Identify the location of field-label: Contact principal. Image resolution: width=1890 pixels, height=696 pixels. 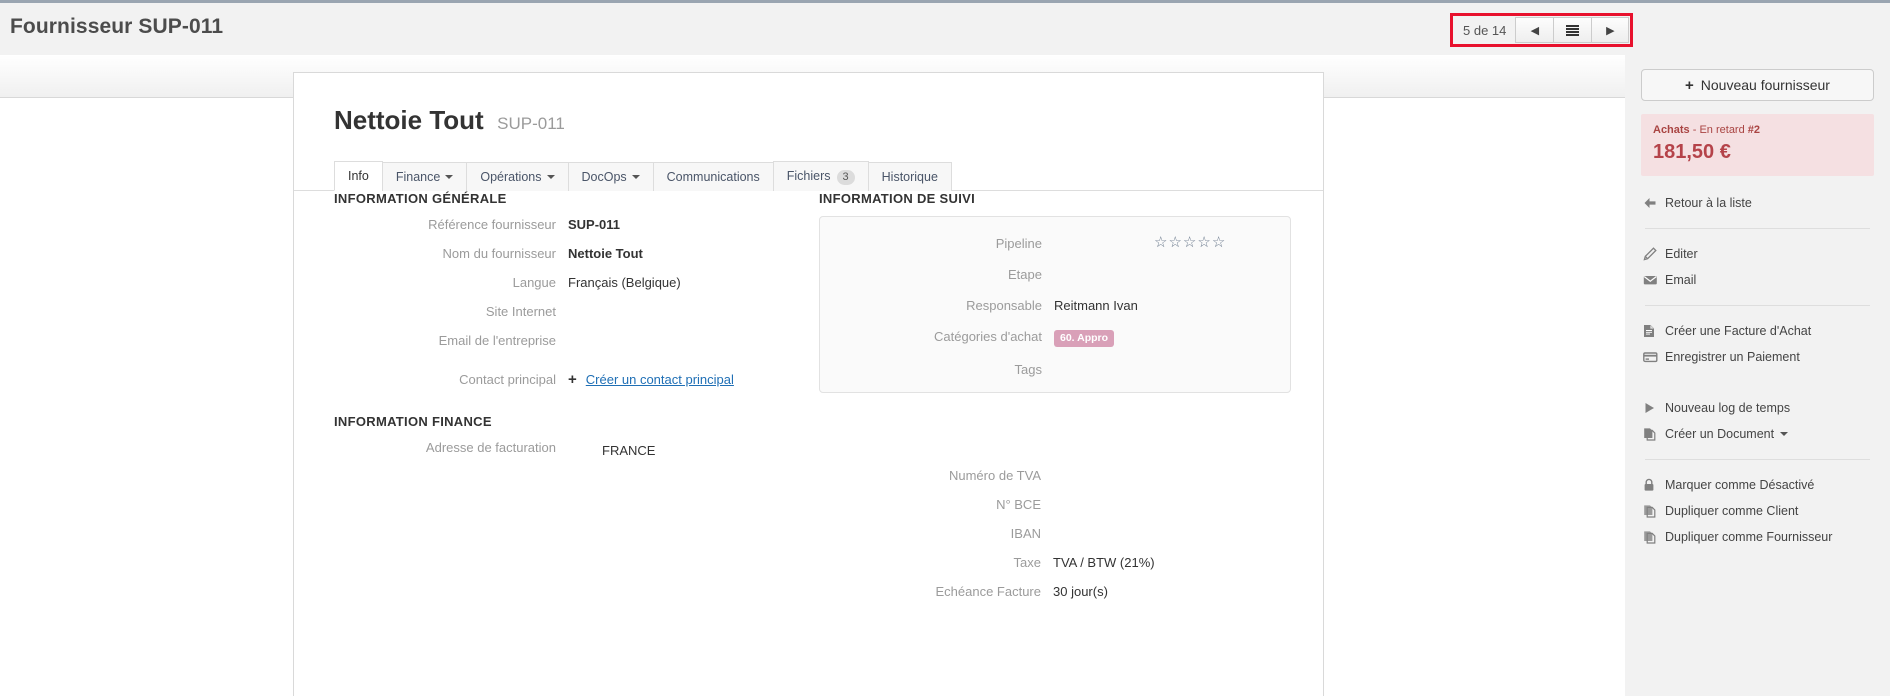
(507, 379).